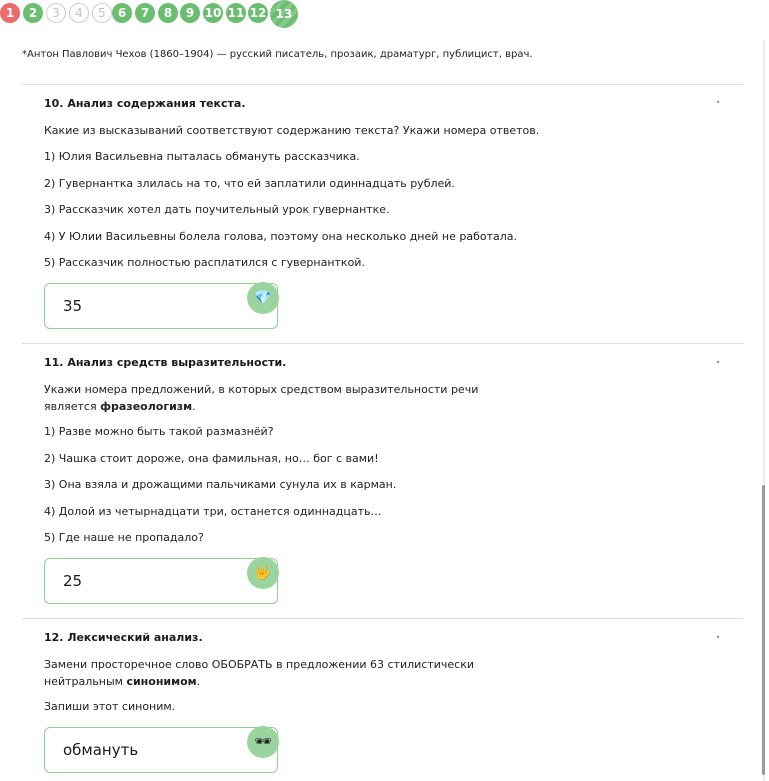 This screenshot has width=769, height=781. What do you see at coordinates (168, 13) in the screenshot?
I see `step-8: 8` at bounding box center [168, 13].